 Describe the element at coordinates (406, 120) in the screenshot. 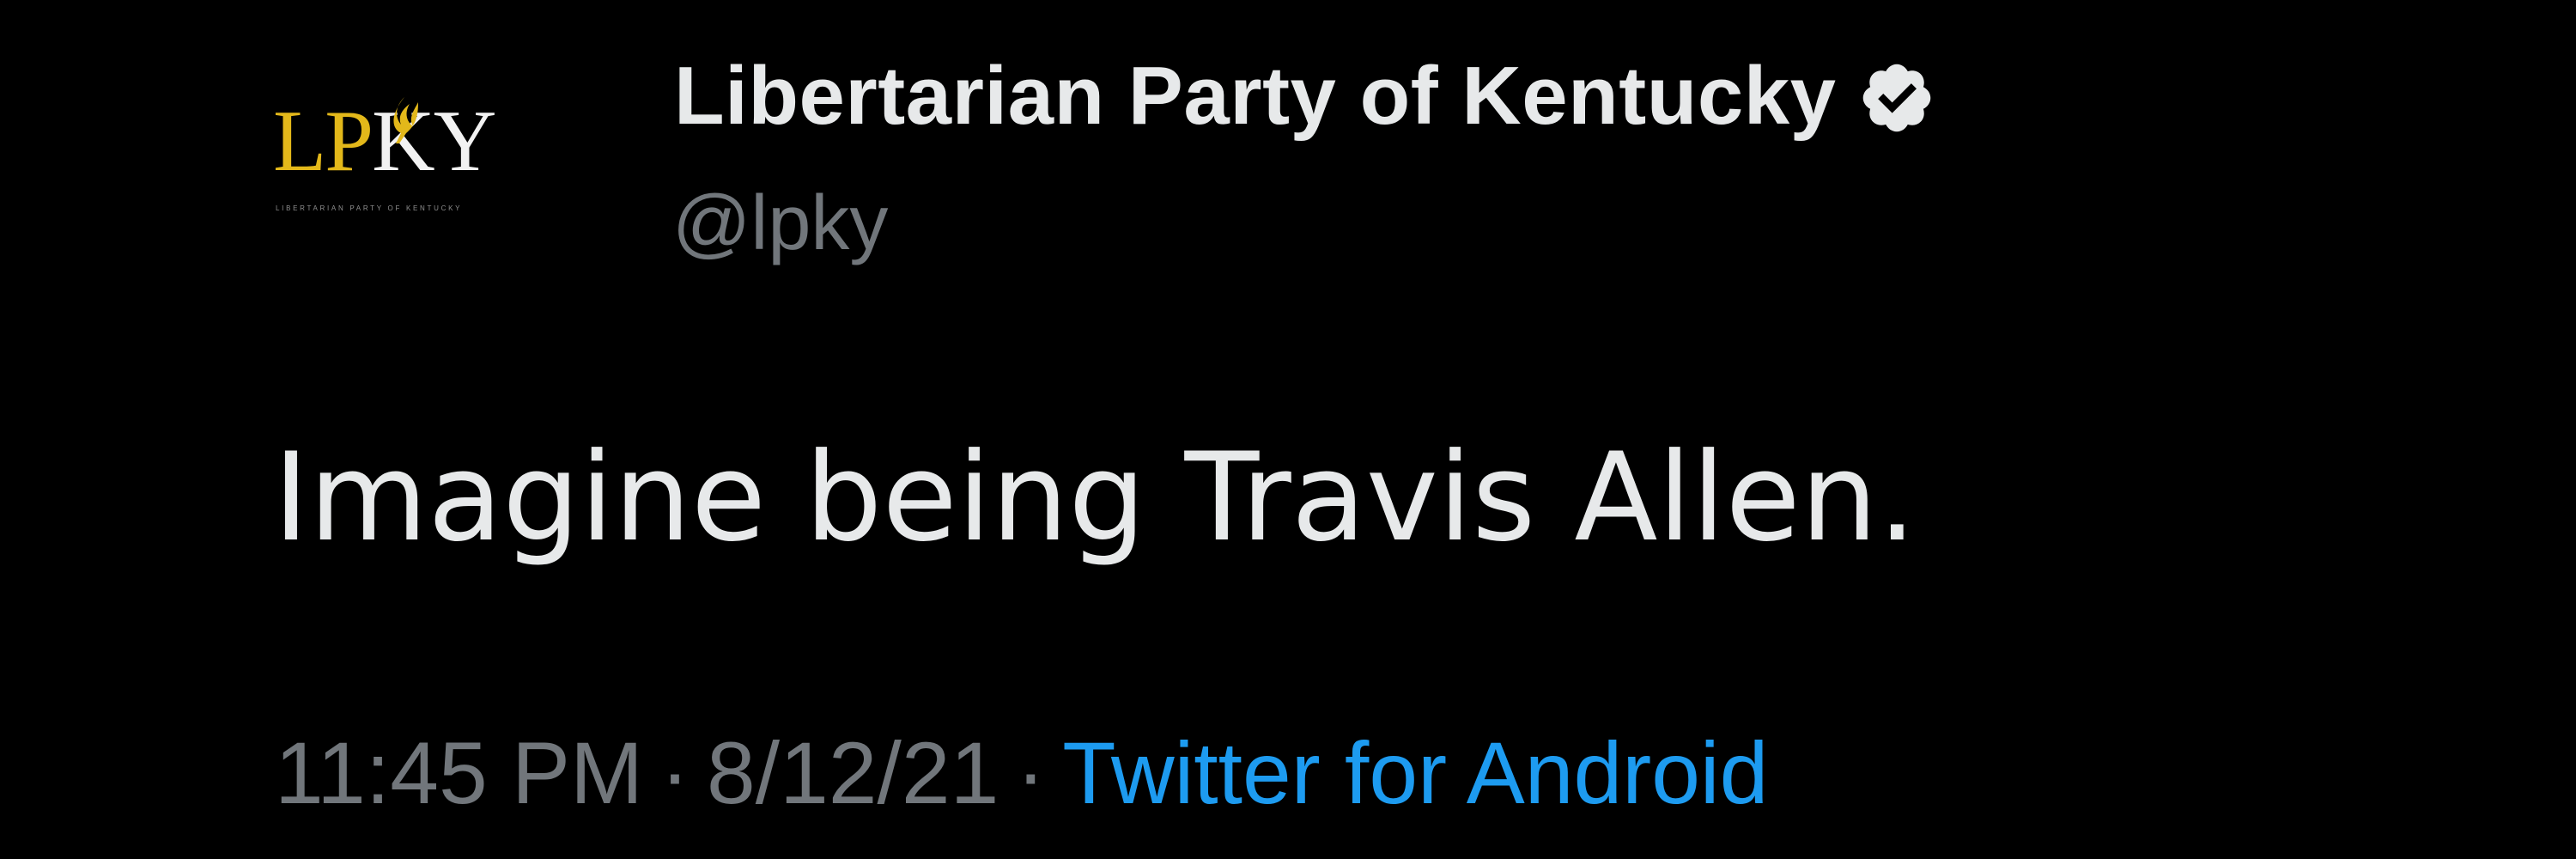

I see `torch-icon` at that location.